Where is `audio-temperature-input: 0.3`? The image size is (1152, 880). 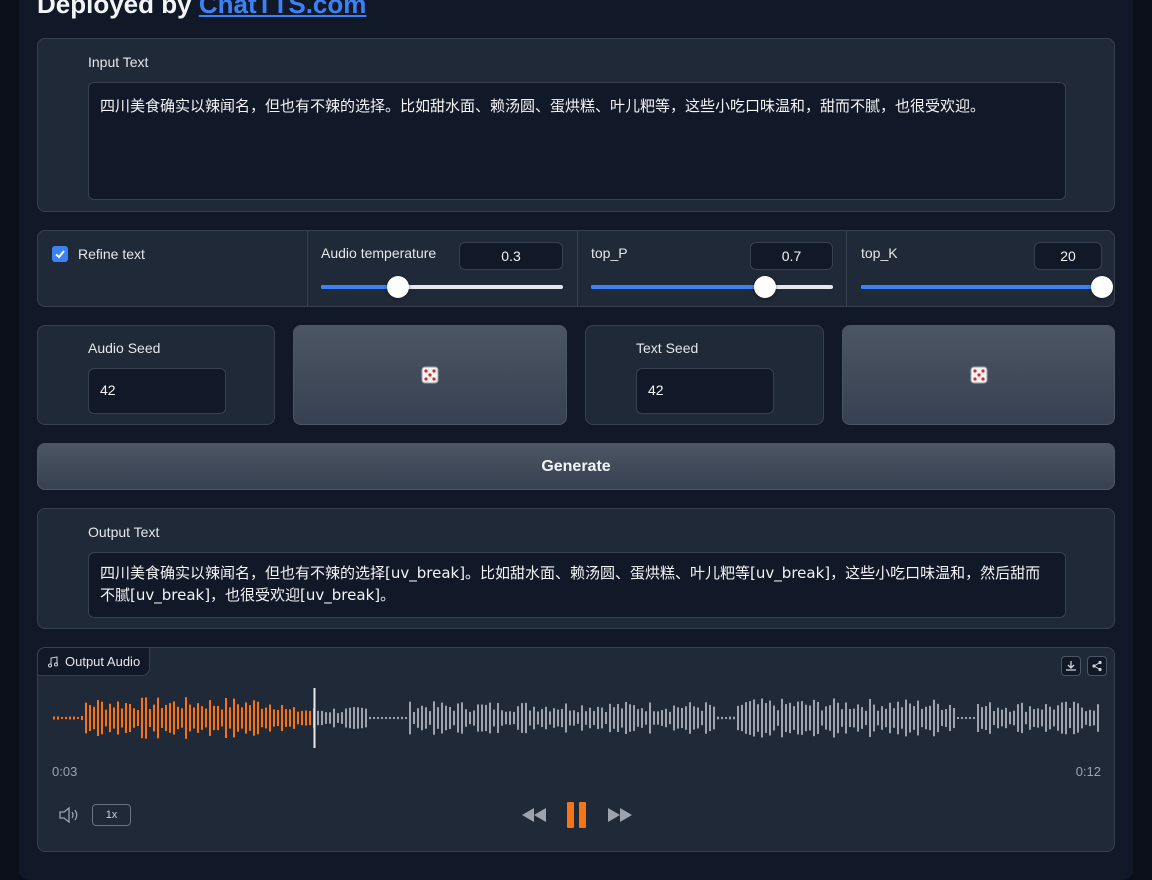 audio-temperature-input: 0.3 is located at coordinates (511, 256).